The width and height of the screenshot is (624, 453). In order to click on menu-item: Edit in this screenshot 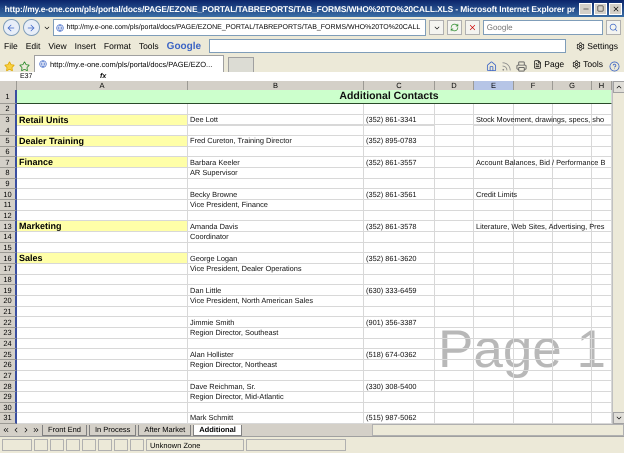, I will do `click(33, 46)`.